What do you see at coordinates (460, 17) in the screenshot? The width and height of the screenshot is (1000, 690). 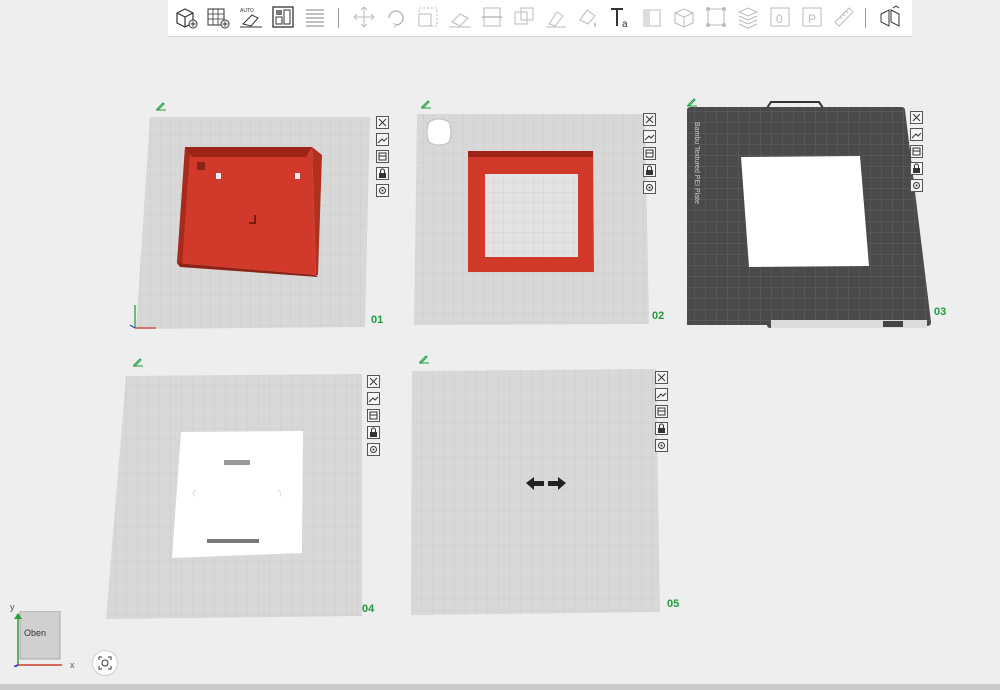 I see `lay-on-face-icon` at bounding box center [460, 17].